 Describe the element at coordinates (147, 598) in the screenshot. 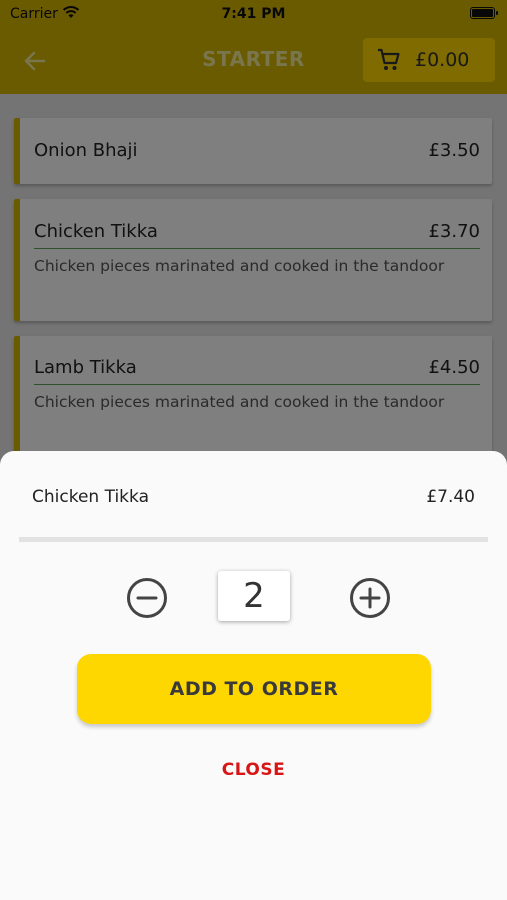

I see `minus-circle-icon` at that location.